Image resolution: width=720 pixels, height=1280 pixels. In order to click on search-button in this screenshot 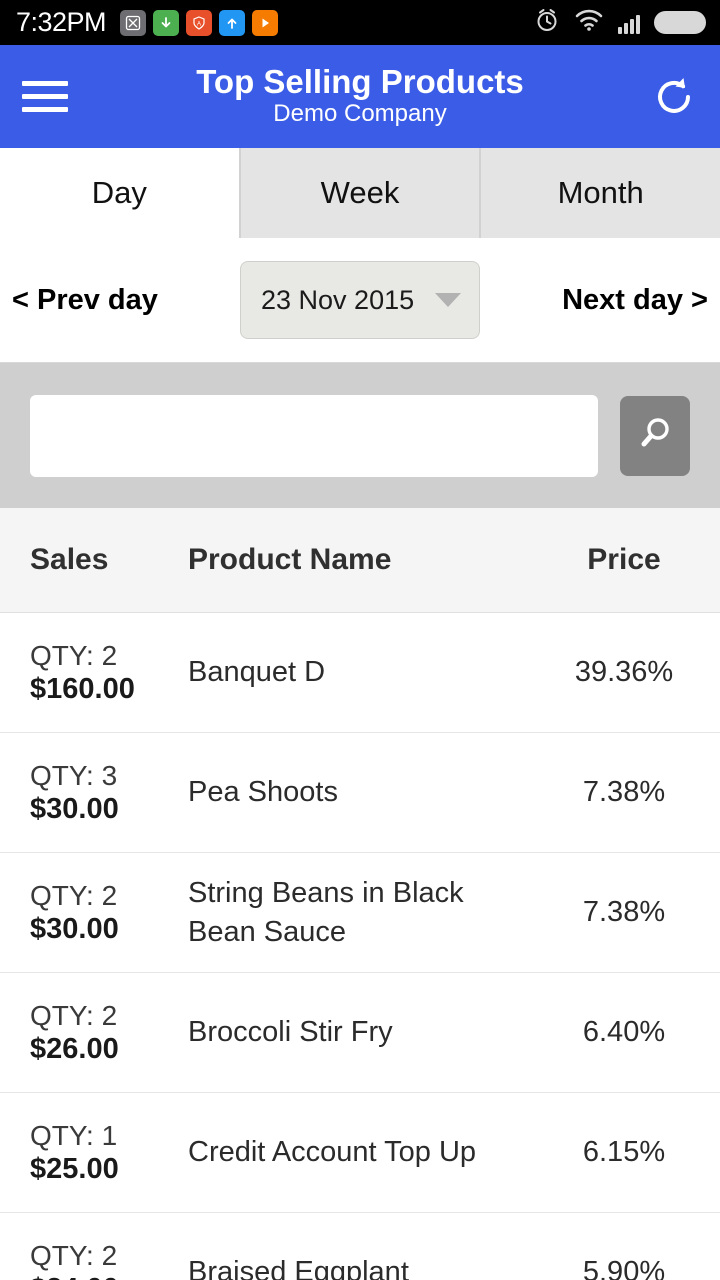, I will do `click(655, 435)`.